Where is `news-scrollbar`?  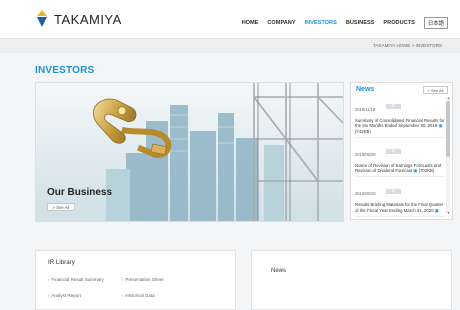
news-scrollbar is located at coordinates (448, 155).